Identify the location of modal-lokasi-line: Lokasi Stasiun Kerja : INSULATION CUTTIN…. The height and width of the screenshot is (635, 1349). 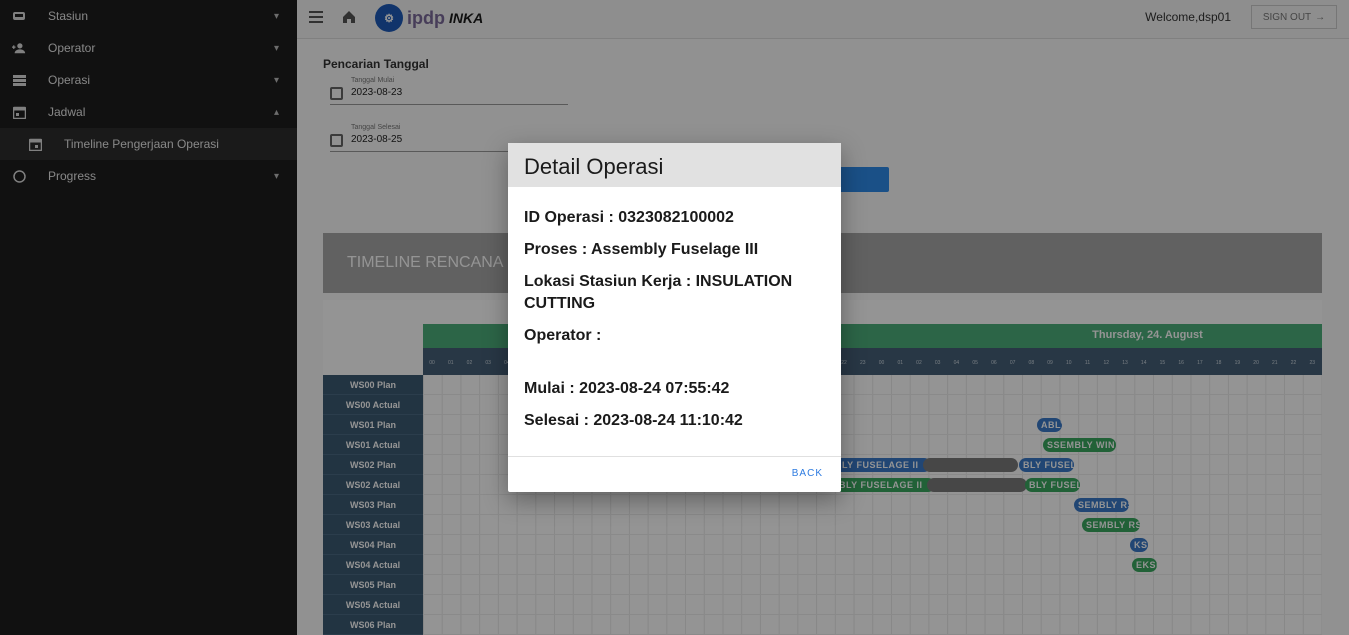
(658, 292).